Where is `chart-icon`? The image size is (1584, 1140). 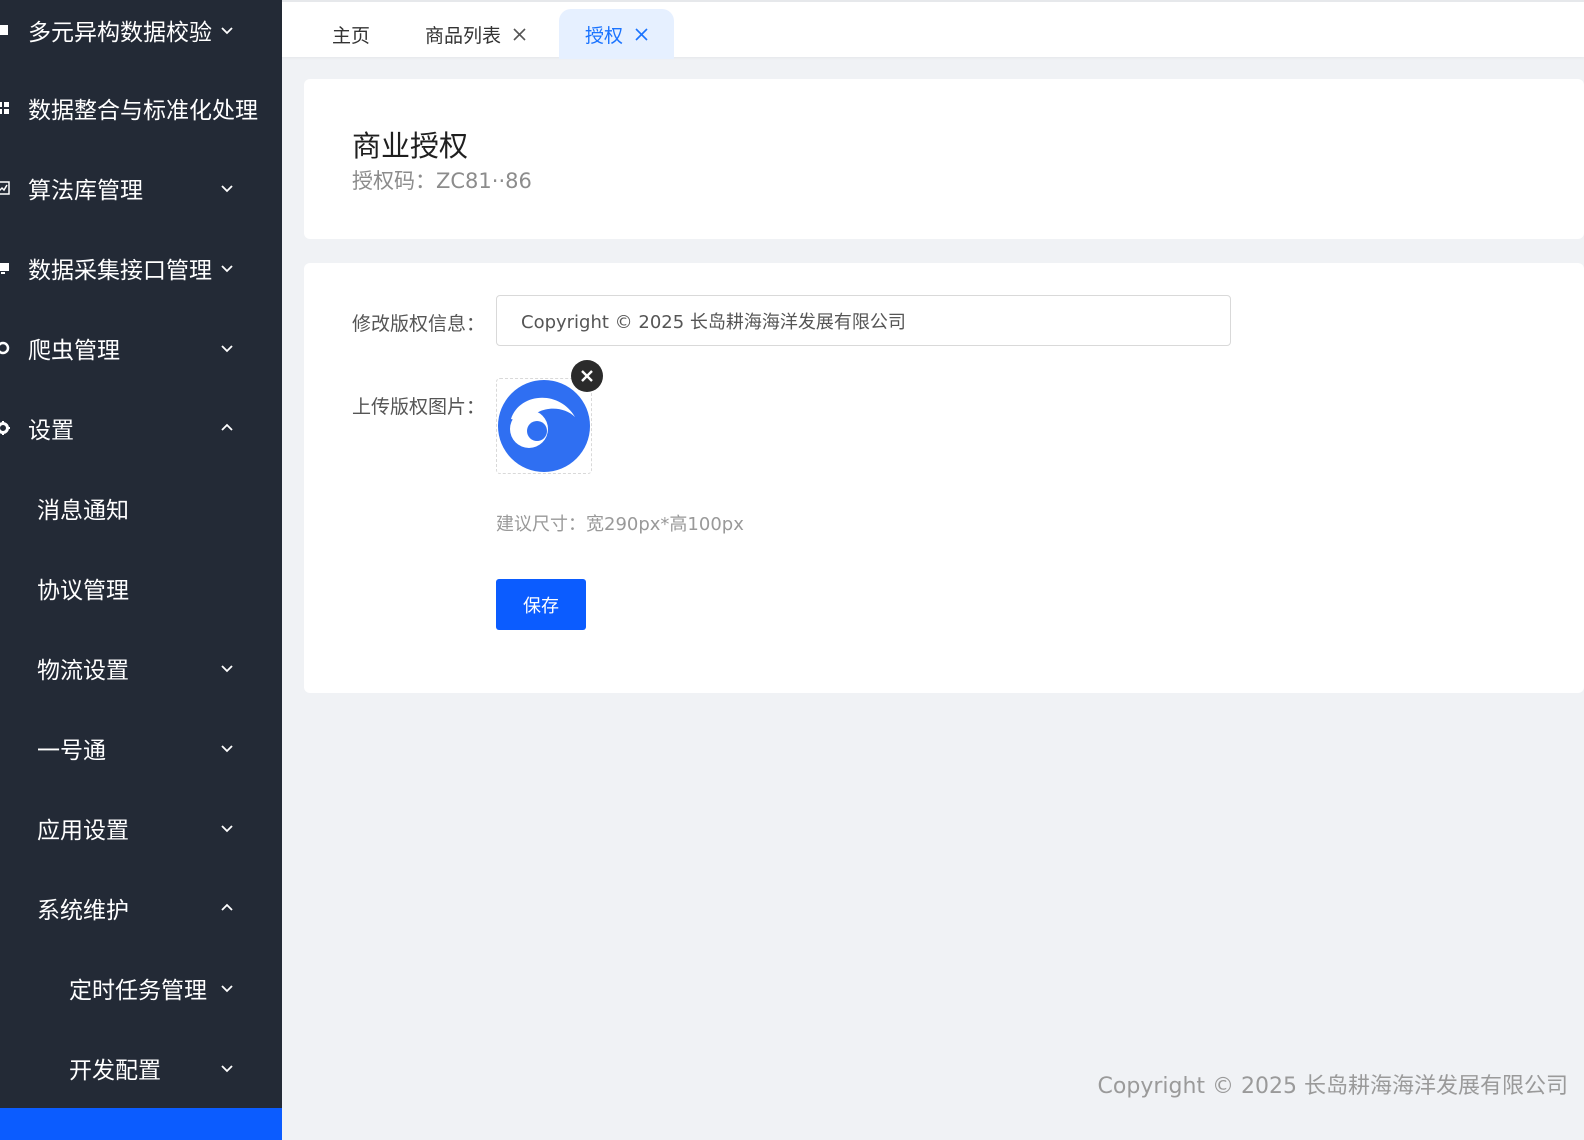 chart-icon is located at coordinates (5, 188).